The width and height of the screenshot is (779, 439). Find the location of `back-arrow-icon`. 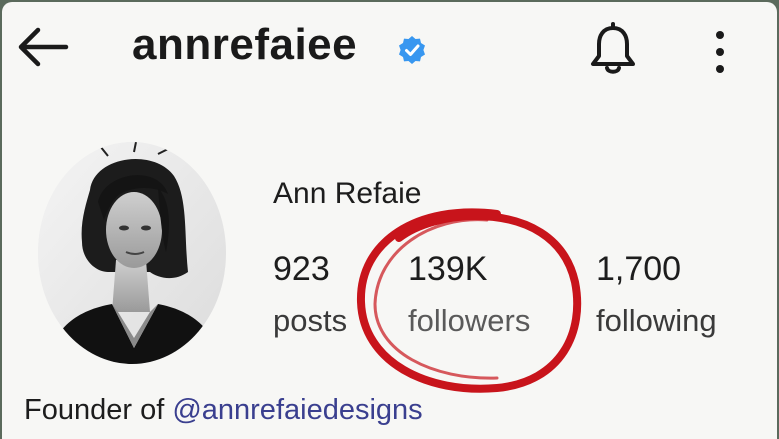

back-arrow-icon is located at coordinates (43, 47).